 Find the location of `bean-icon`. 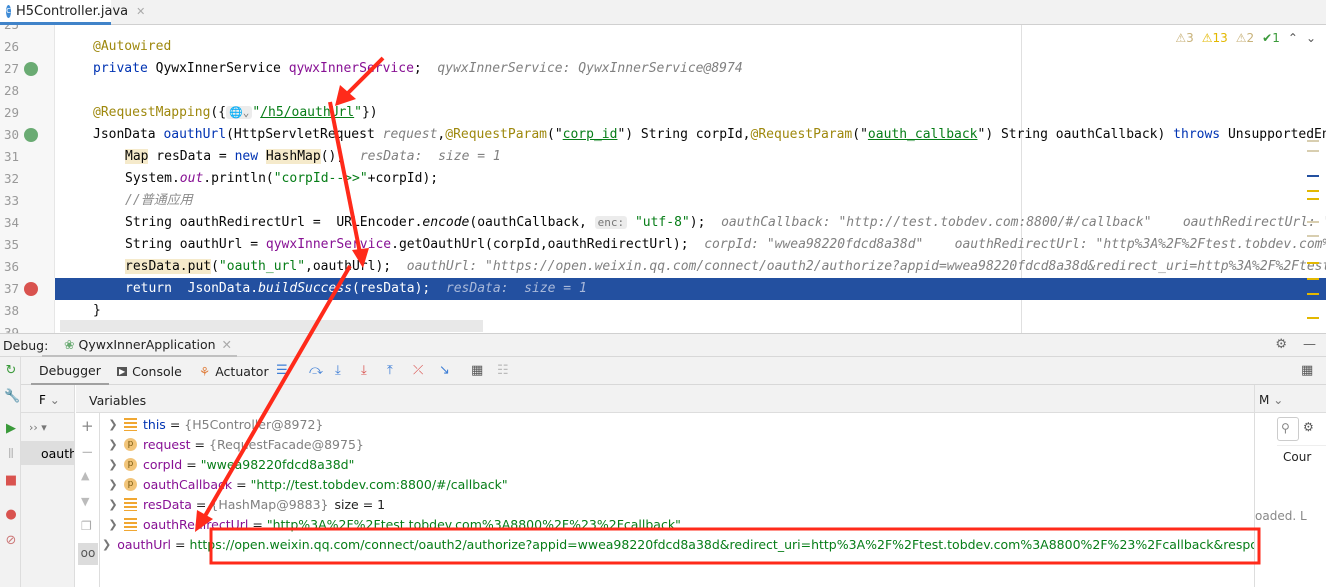

bean-icon is located at coordinates (31, 69).